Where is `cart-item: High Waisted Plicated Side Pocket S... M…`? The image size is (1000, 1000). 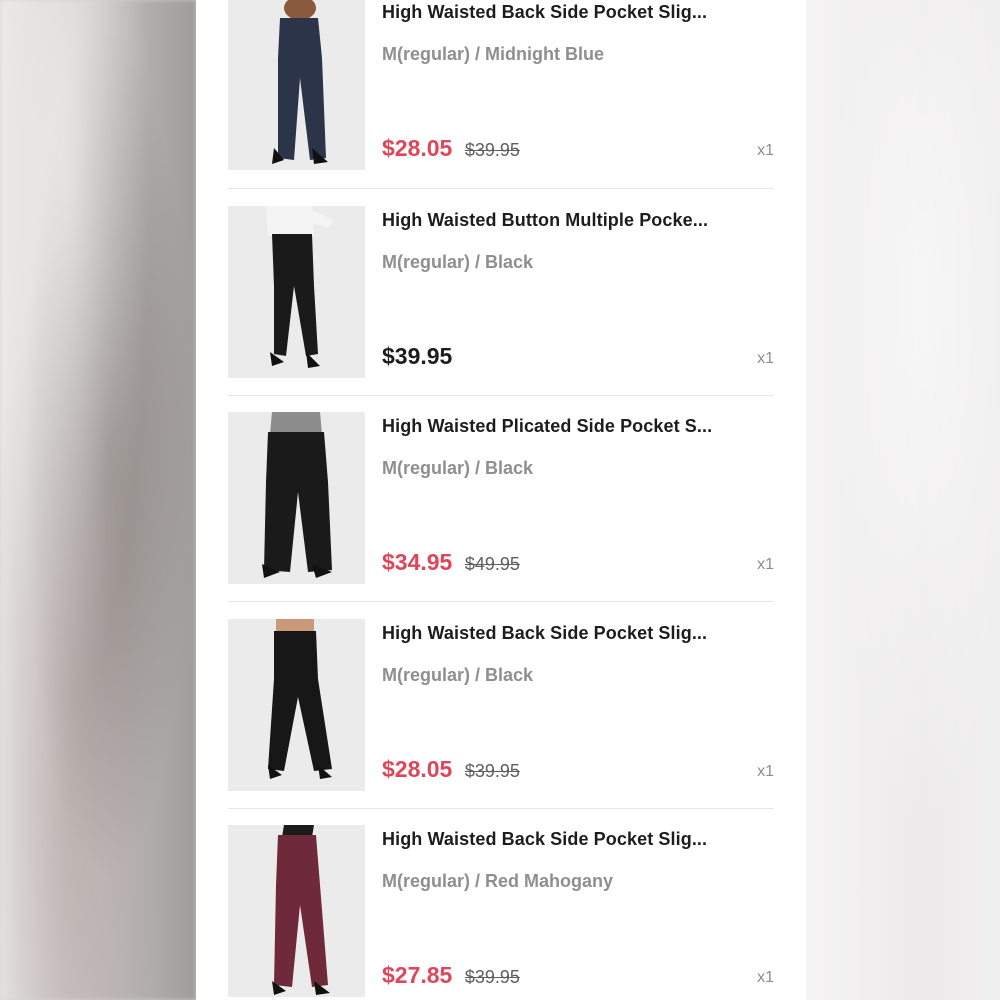
cart-item: High Waisted Plicated Side Pocket S... M… is located at coordinates (501, 507).